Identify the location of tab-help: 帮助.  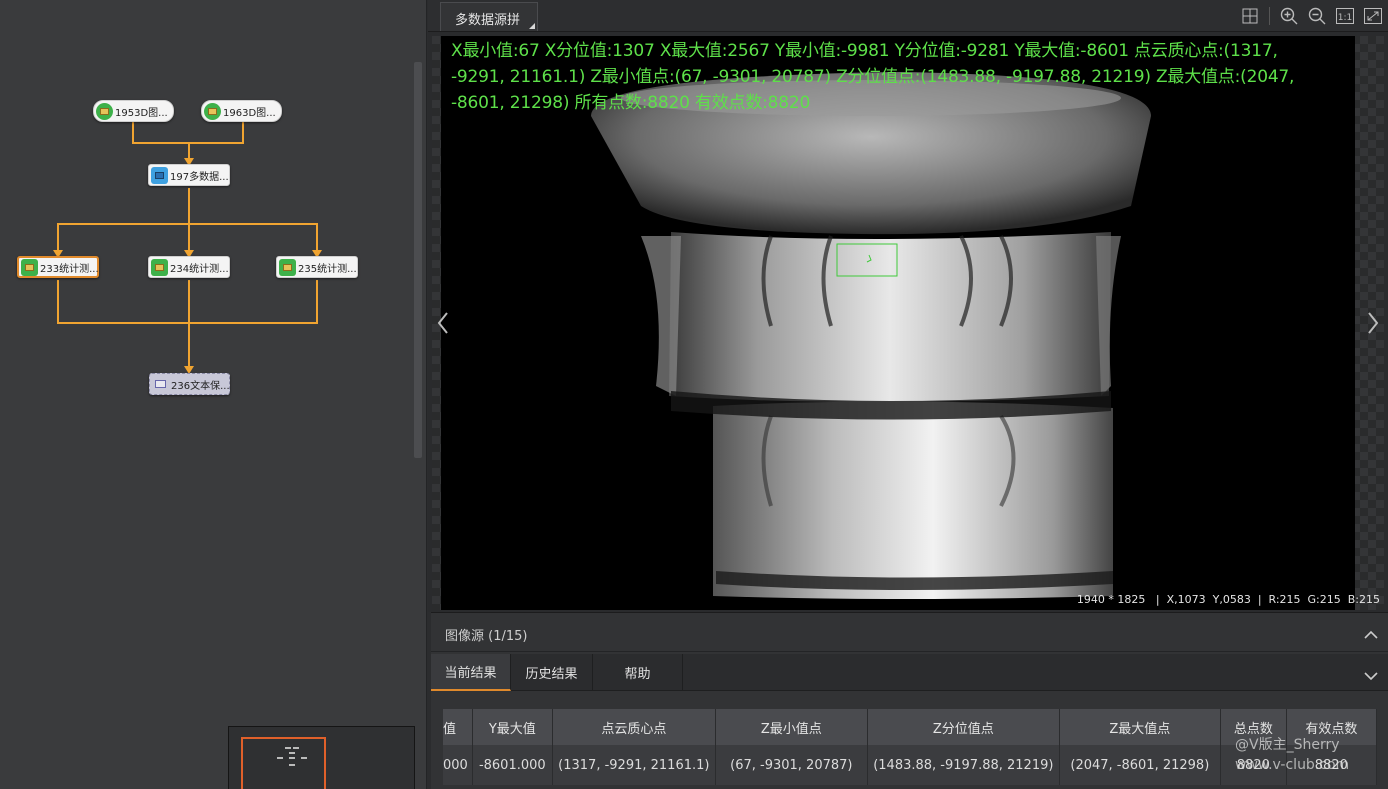
(638, 672).